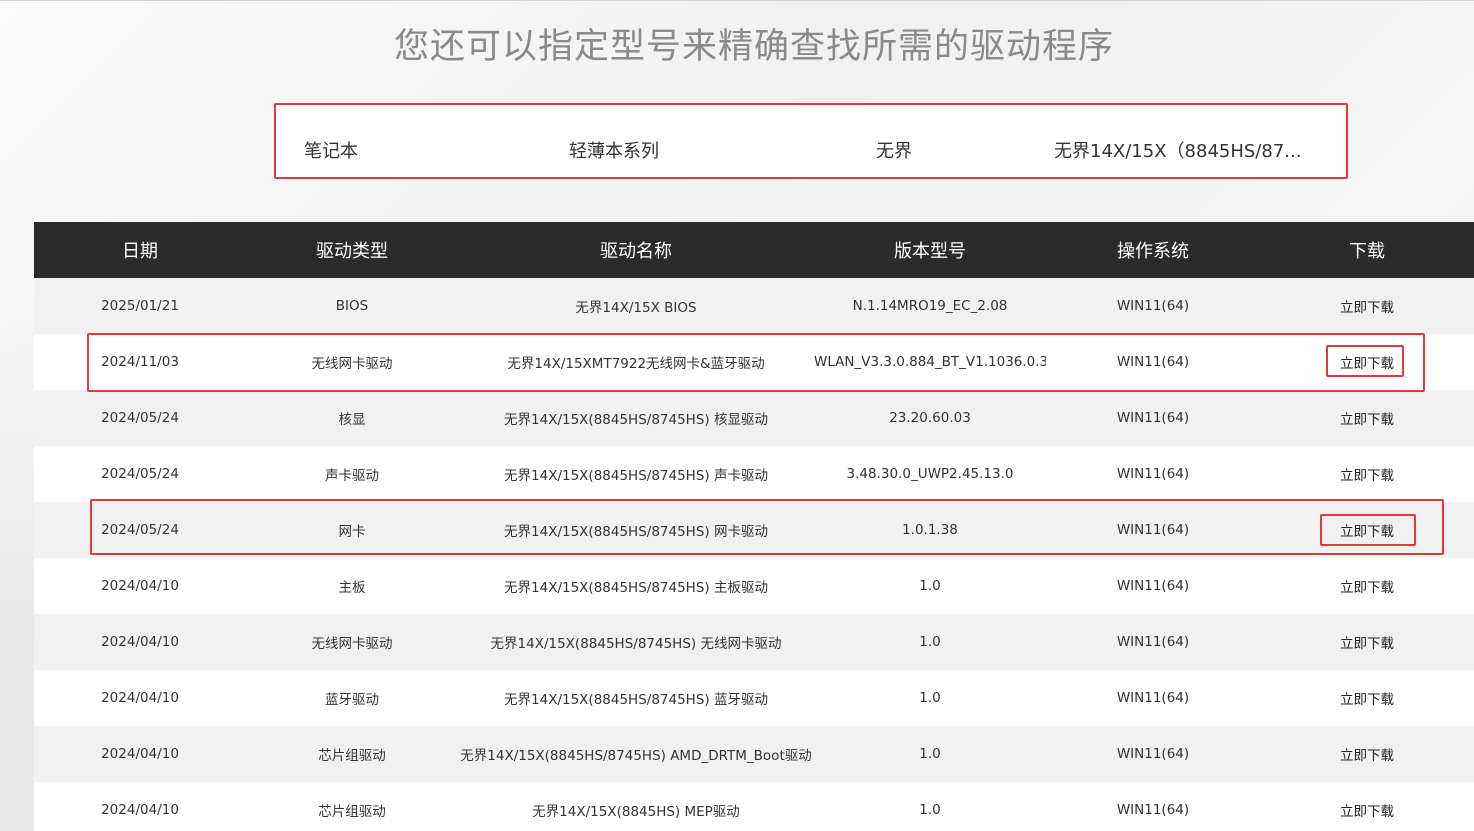  I want to click on cell-driver-name: 无界14X/15XMT7922无线网卡&蓝牙驱动, so click(636, 364).